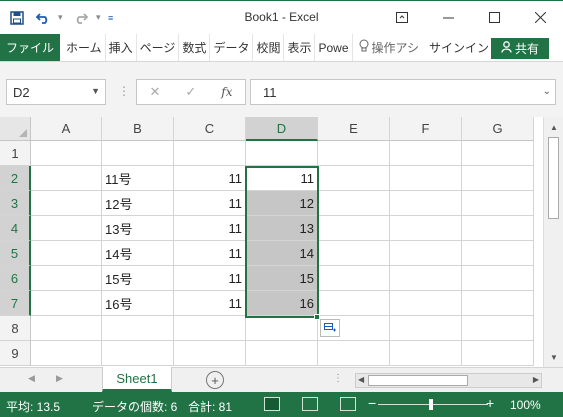 Image resolution: width=563 pixels, height=417 pixels. What do you see at coordinates (282, 129) in the screenshot?
I see `column-header-d: D` at bounding box center [282, 129].